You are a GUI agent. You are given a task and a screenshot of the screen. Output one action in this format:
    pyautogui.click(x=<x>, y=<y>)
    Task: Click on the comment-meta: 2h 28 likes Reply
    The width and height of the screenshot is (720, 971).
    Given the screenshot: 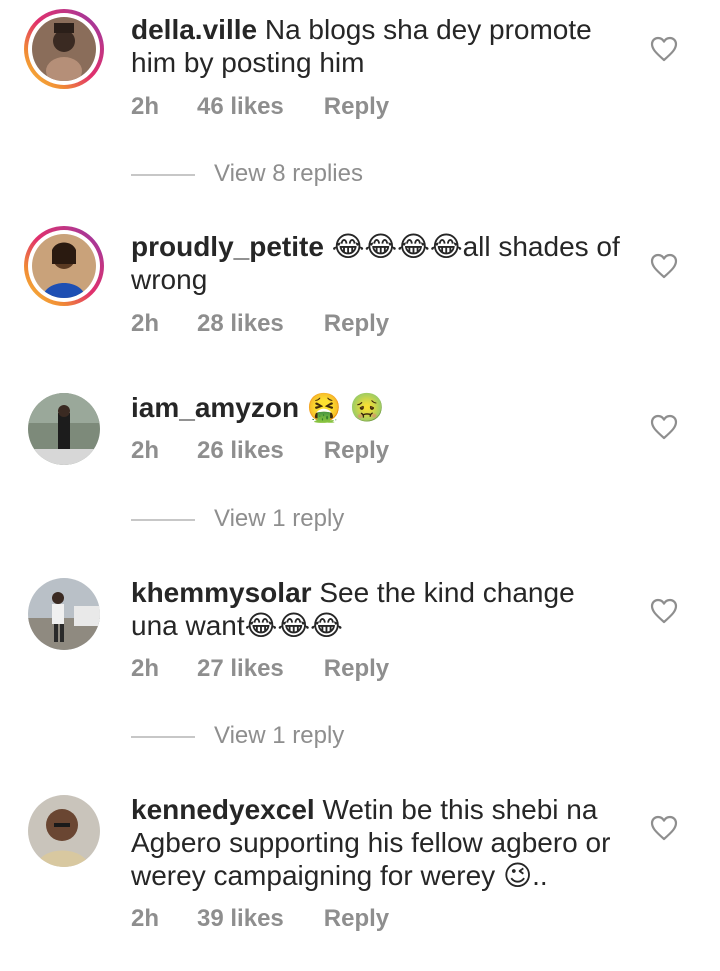 What is the action you would take?
    pyautogui.click(x=260, y=324)
    